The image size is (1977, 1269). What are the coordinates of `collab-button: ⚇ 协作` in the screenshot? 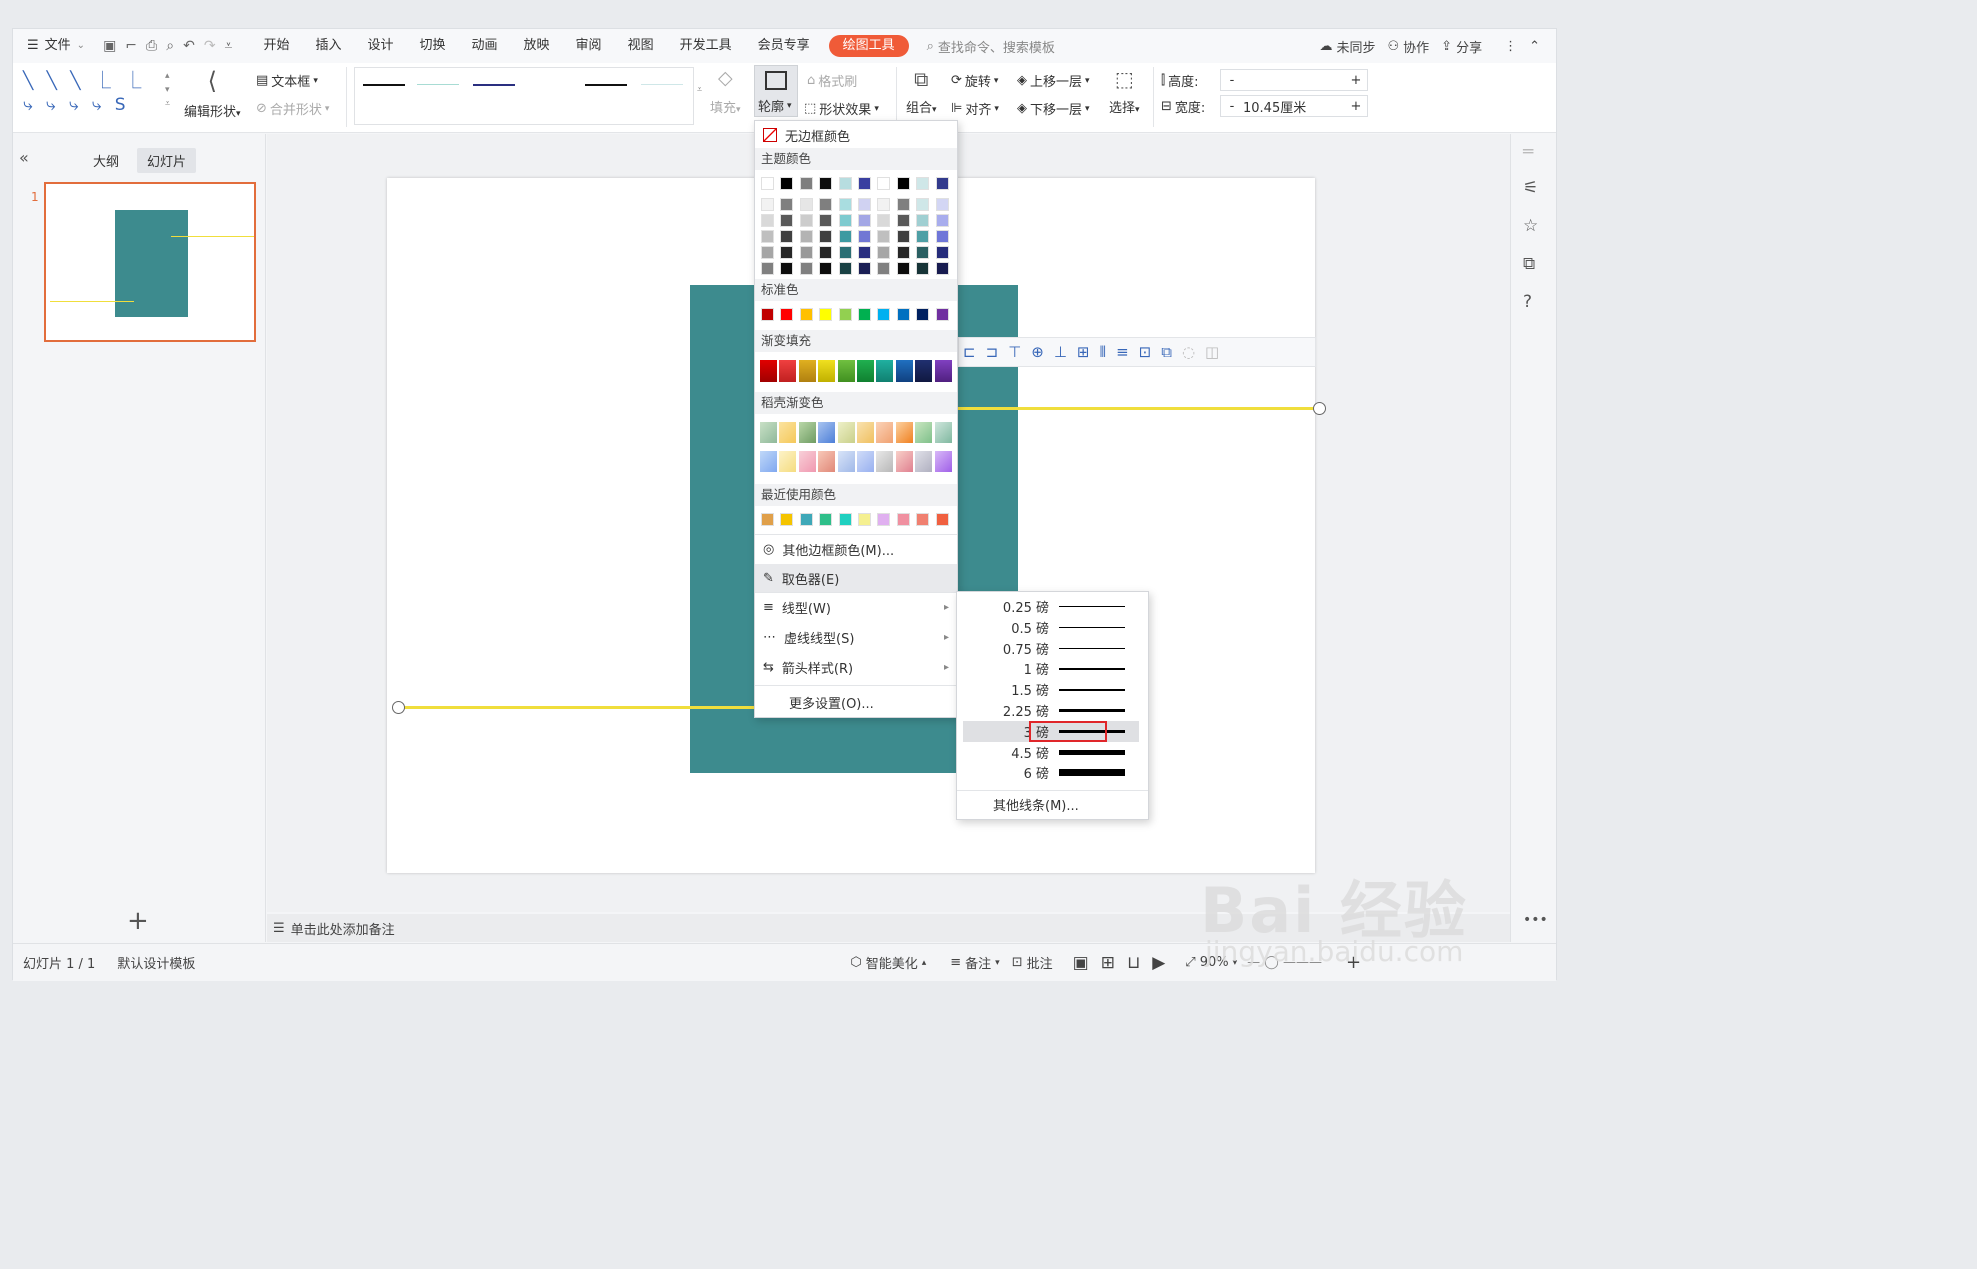 It's located at (1409, 46).